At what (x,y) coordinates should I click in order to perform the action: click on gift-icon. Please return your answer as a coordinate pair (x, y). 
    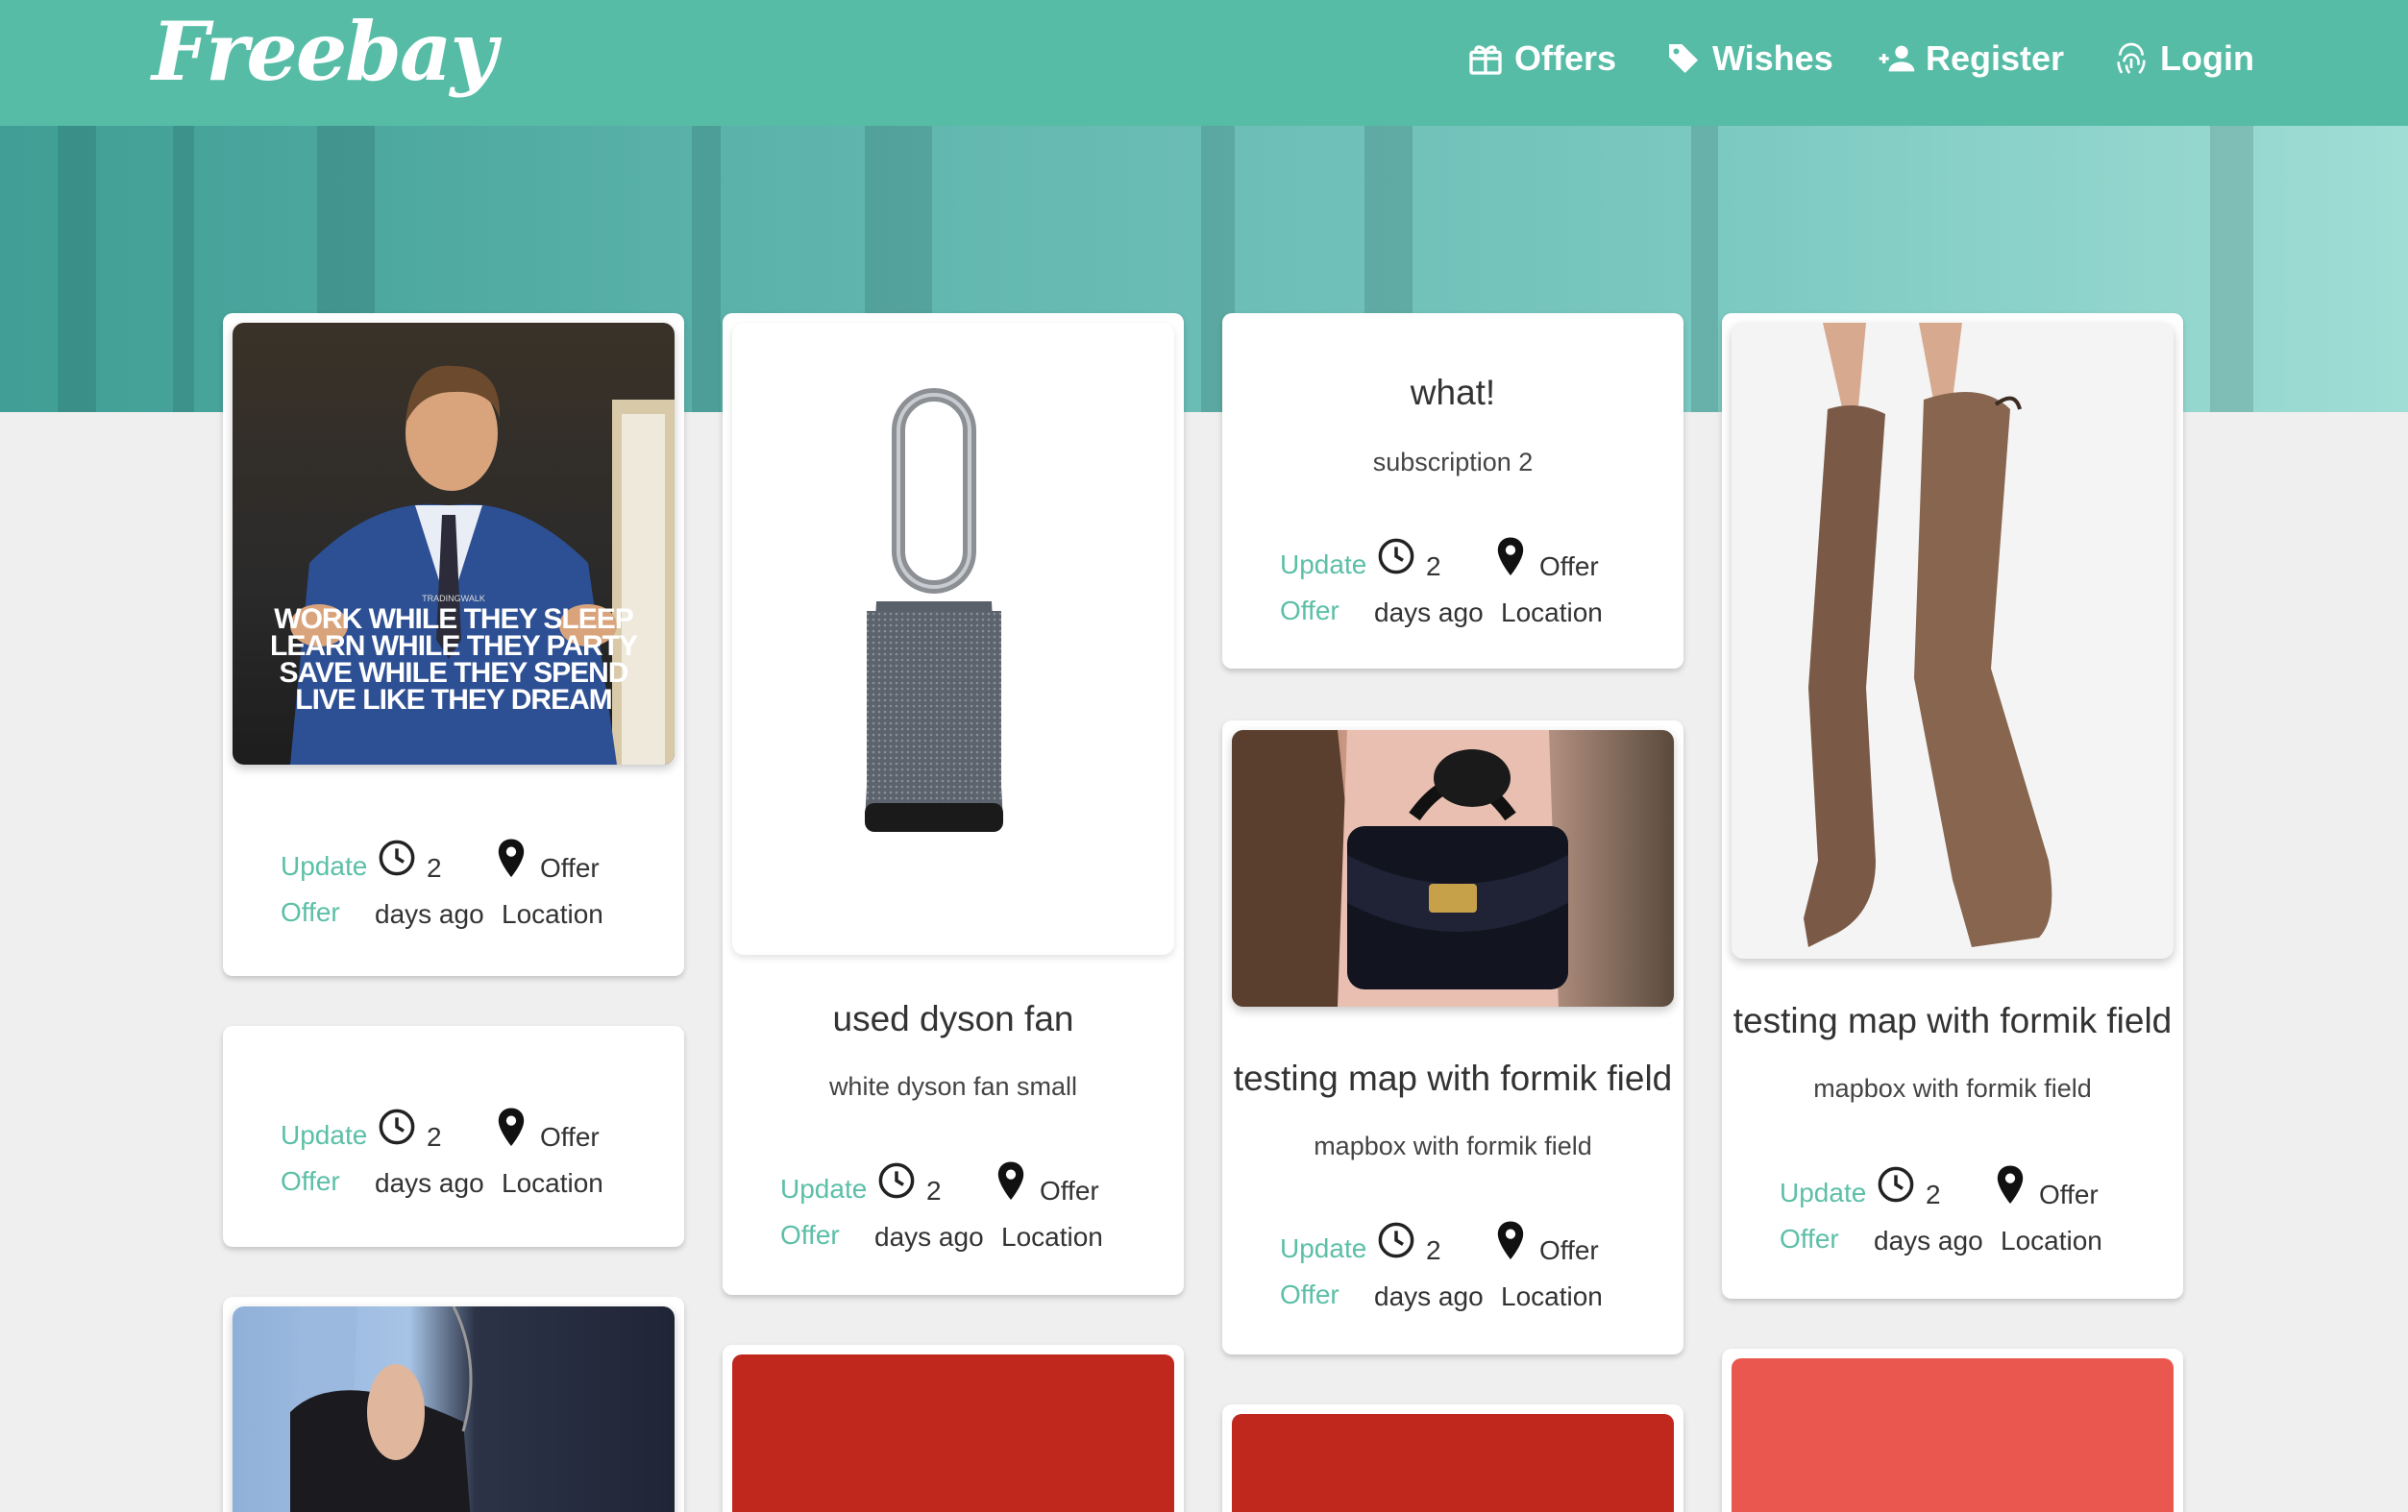
    Looking at the image, I should click on (1485, 58).